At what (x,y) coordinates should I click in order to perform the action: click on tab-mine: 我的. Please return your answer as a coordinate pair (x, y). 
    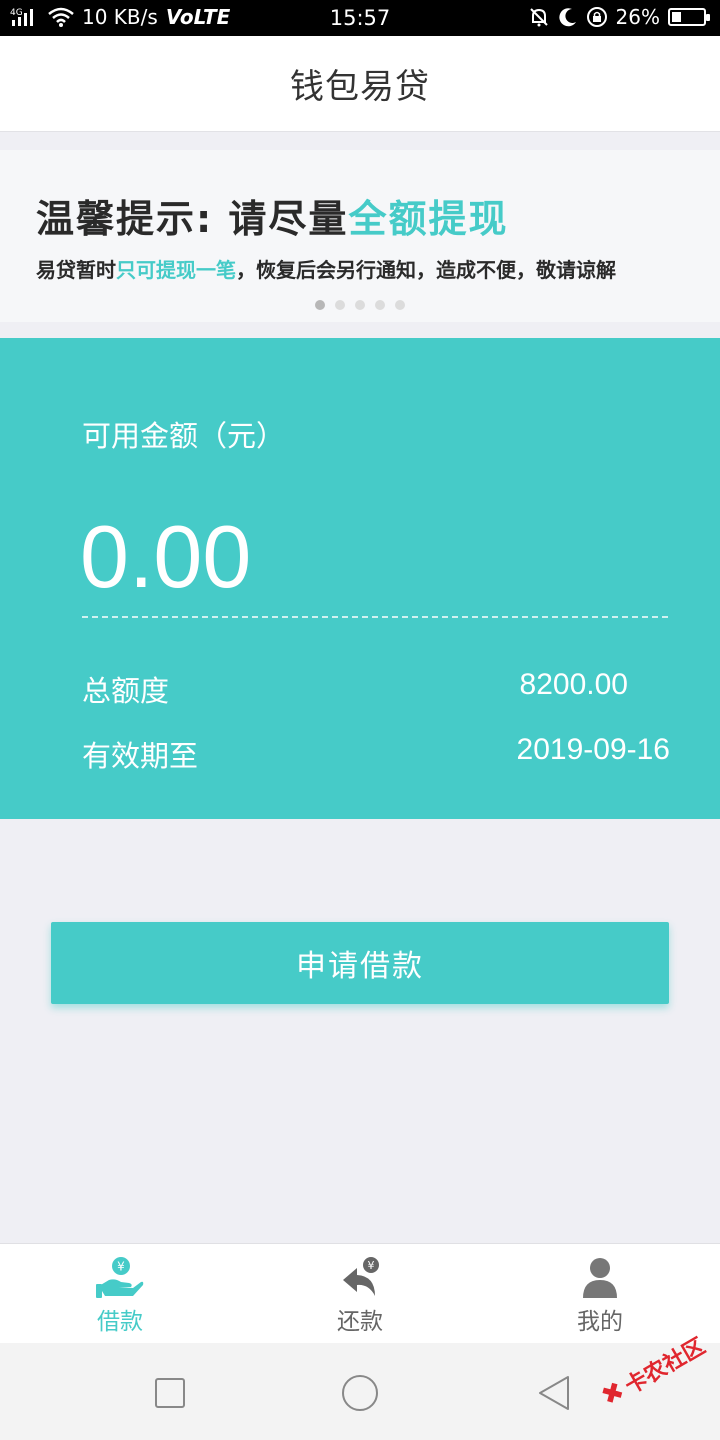
    Looking at the image, I should click on (600, 1293).